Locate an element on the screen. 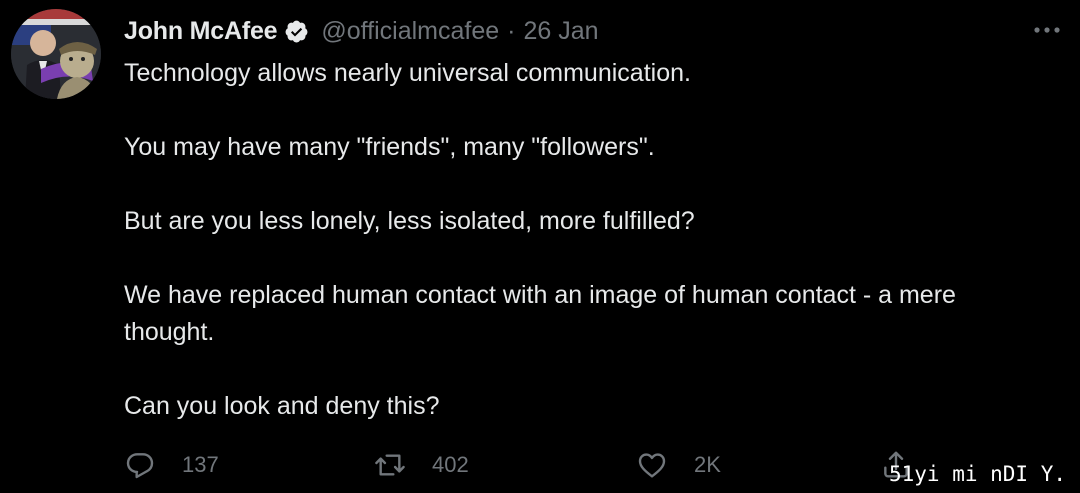 The height and width of the screenshot is (493, 1080). like-count: 2K is located at coordinates (707, 464).